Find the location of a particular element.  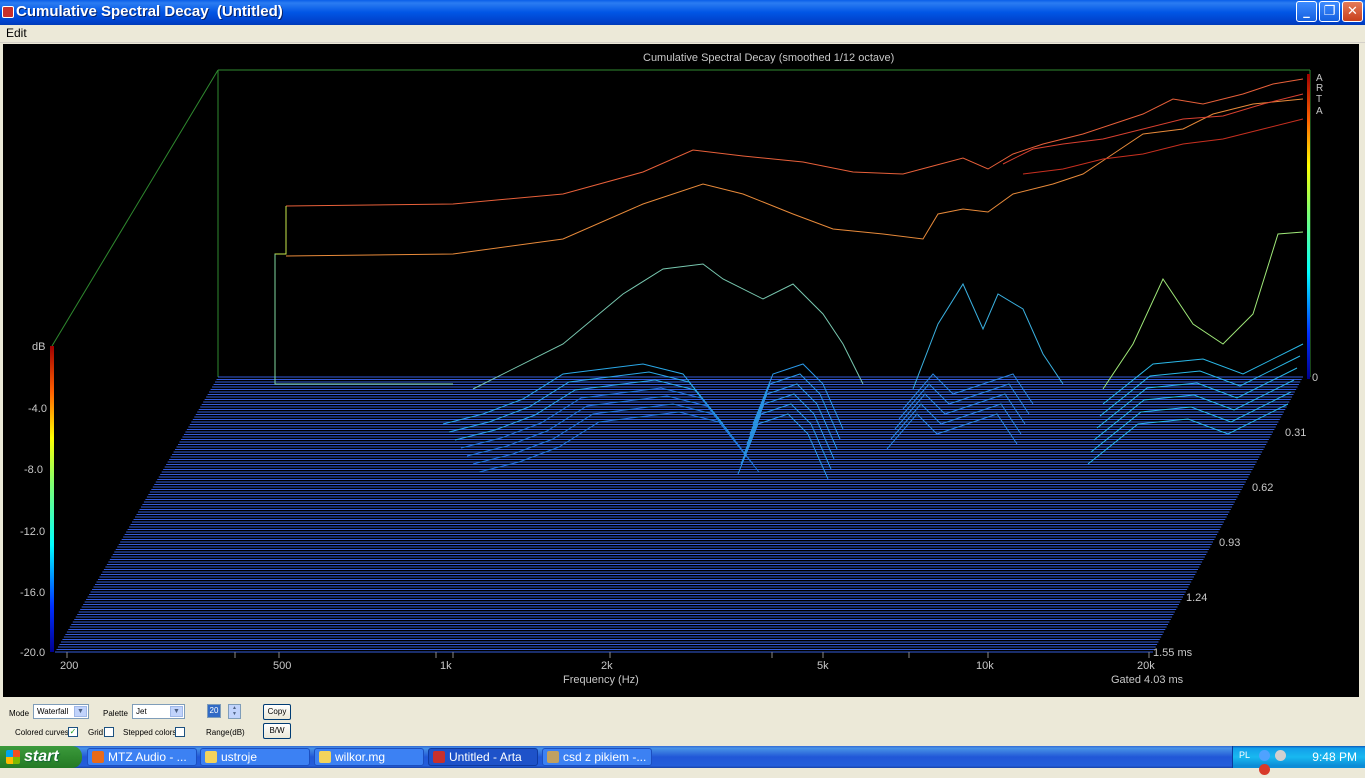

freq-tick: 500 is located at coordinates (282, 666).